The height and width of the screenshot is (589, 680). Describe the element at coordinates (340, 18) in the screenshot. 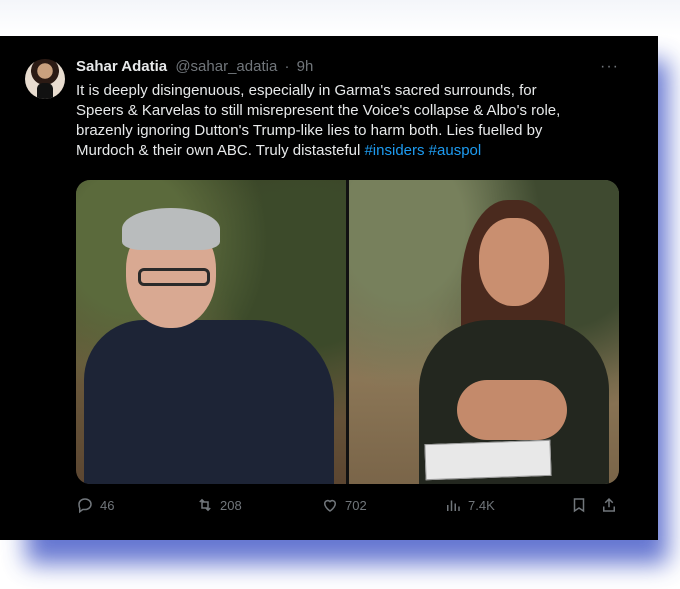

I see `page-background` at that location.